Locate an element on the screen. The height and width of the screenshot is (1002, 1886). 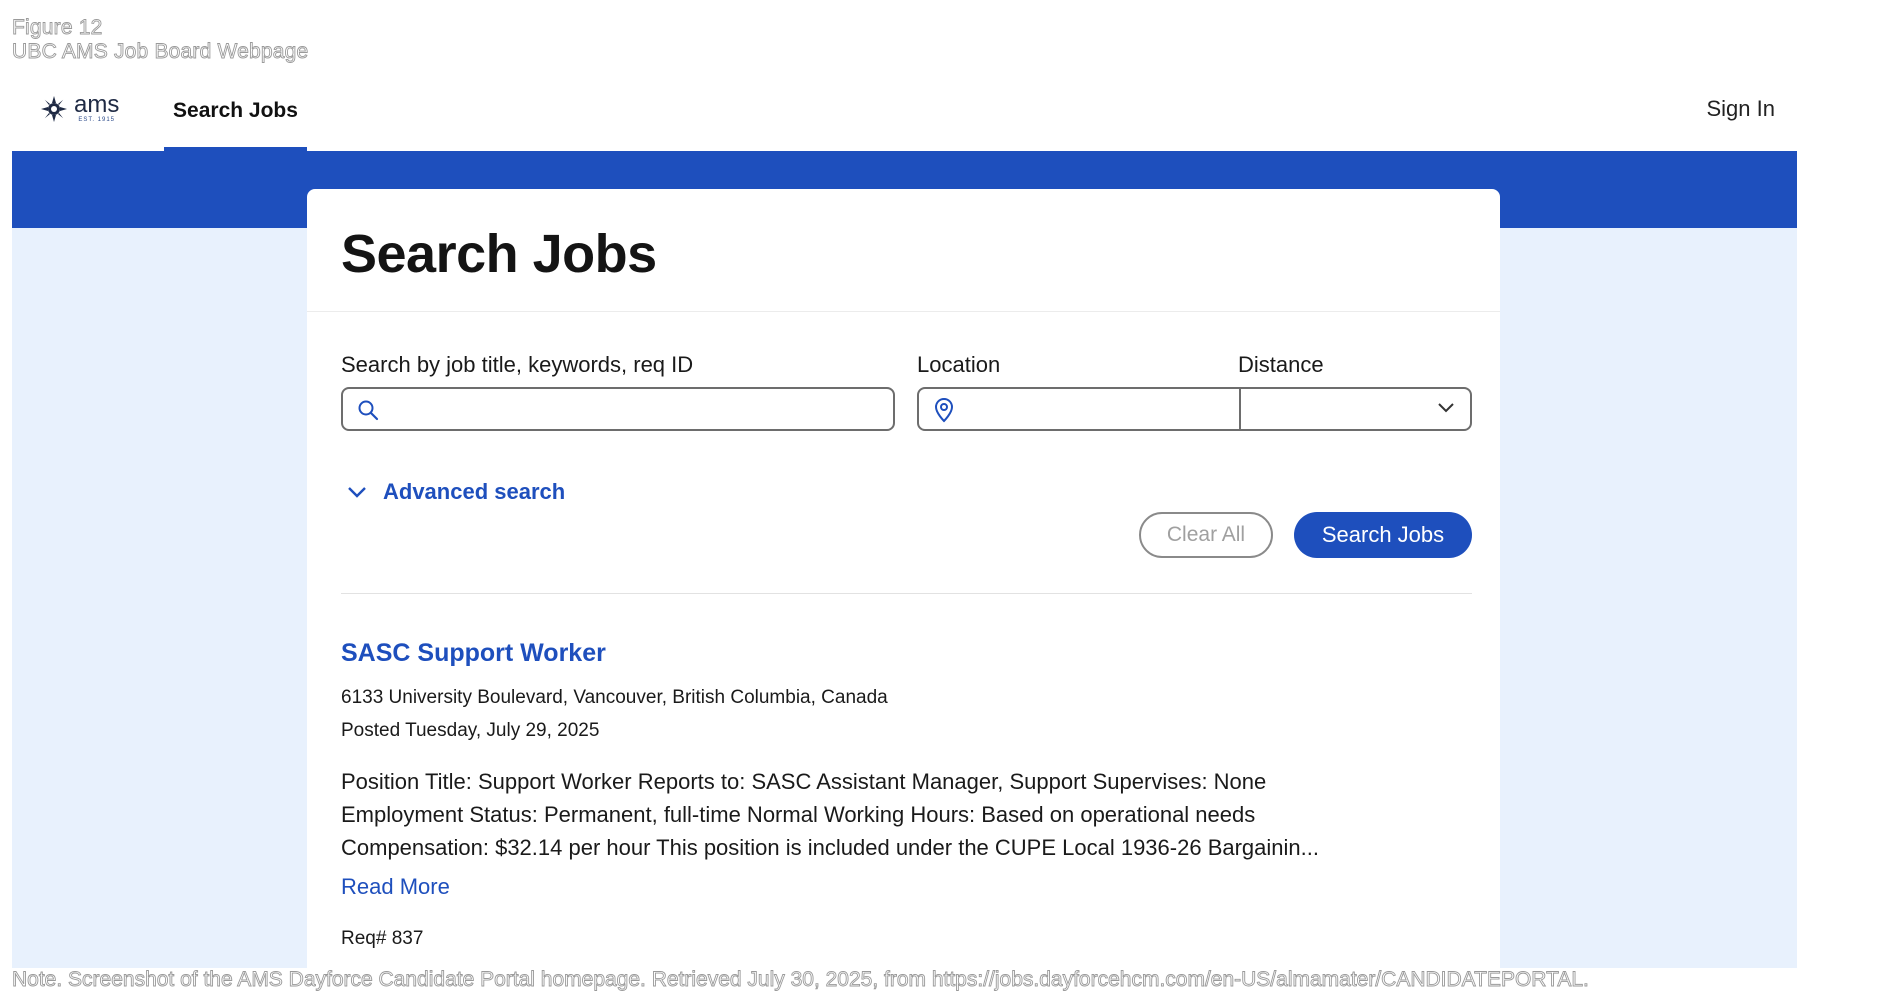
clear-all-button: Clear All is located at coordinates (1206, 535).